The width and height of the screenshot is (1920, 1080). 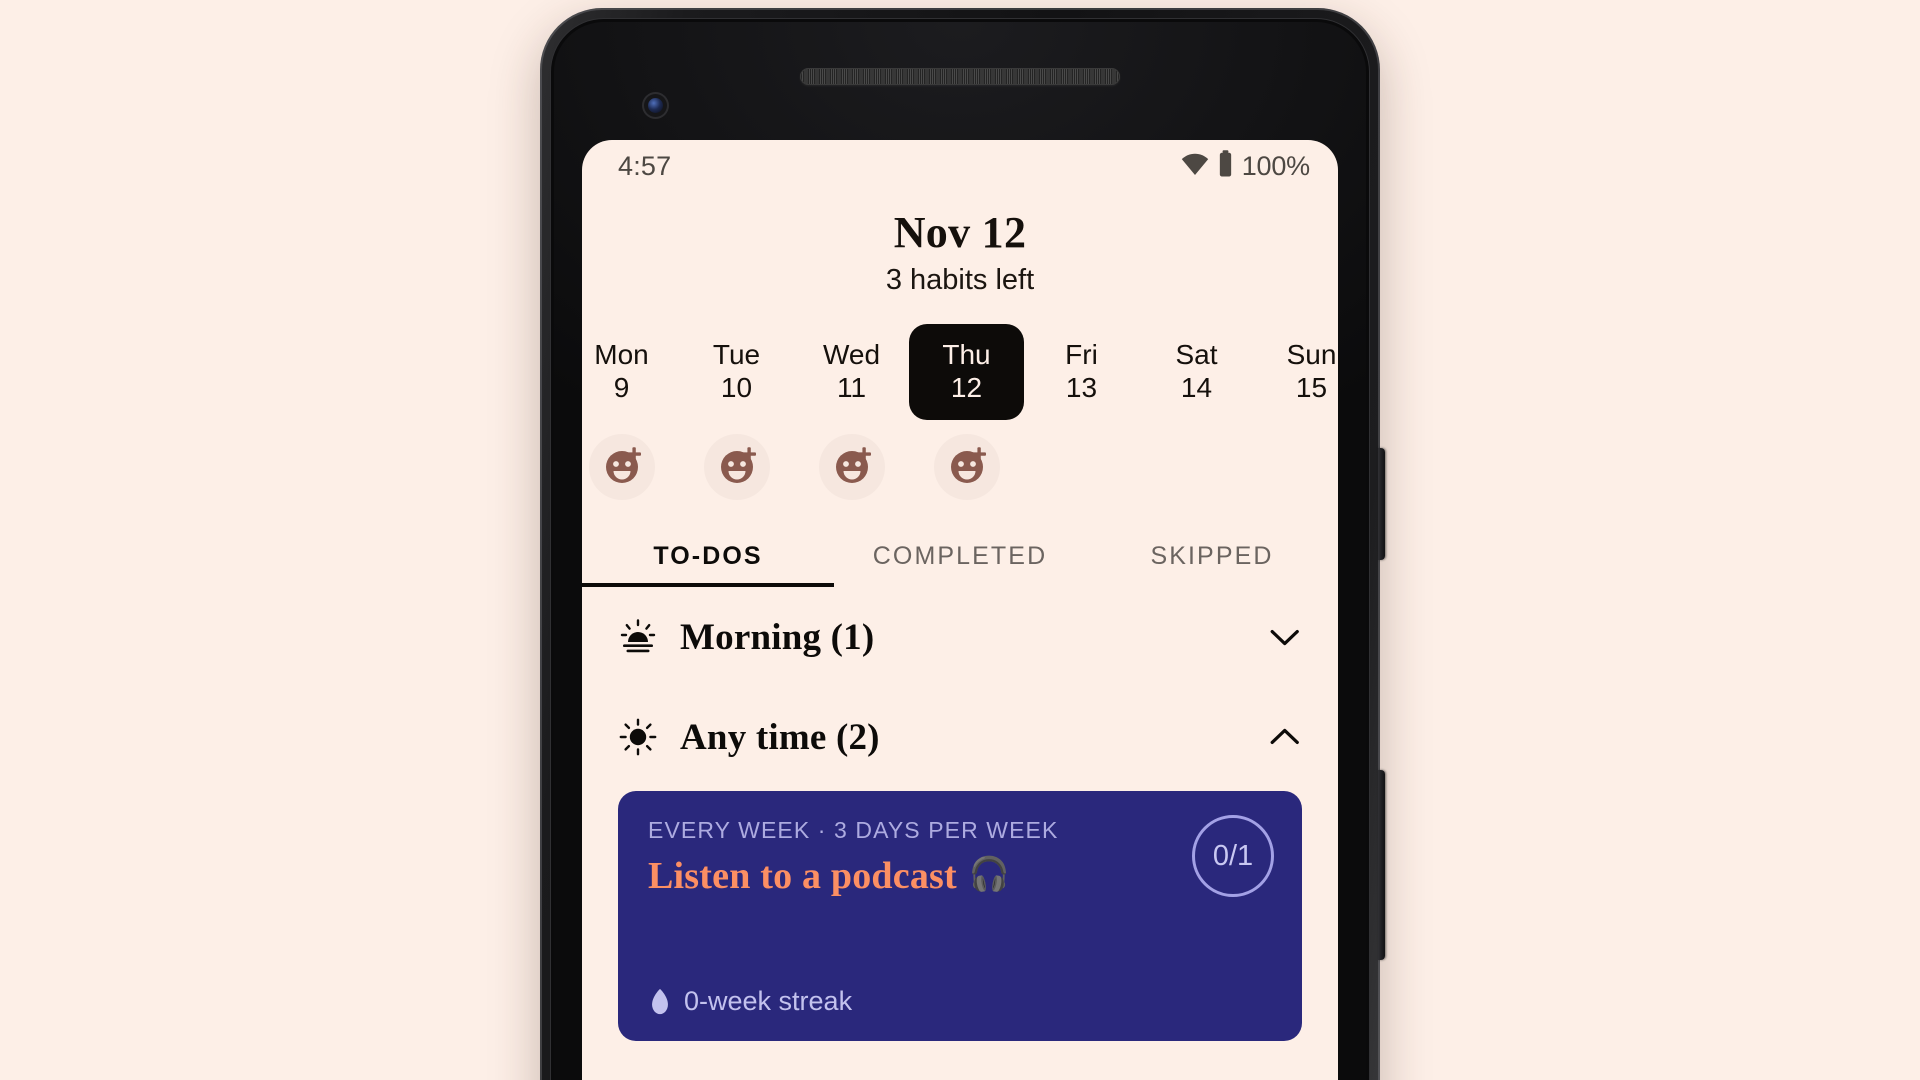 I want to click on day-number-label: 9, so click(x=621, y=388).